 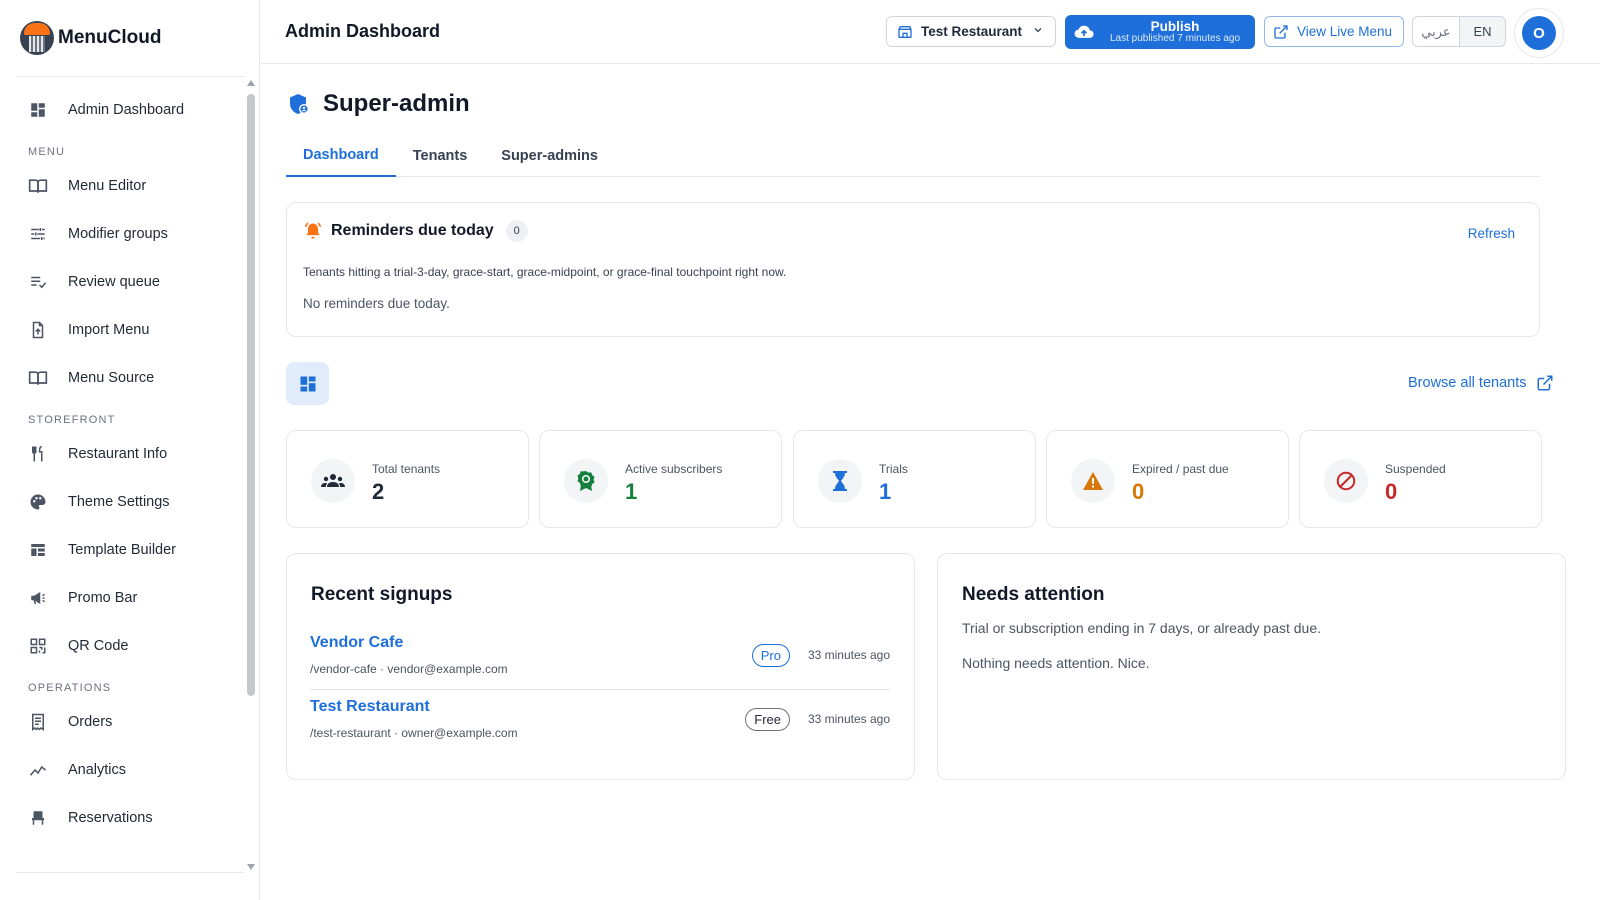 What do you see at coordinates (1491, 233) in the screenshot?
I see `refresh-button: Refresh` at bounding box center [1491, 233].